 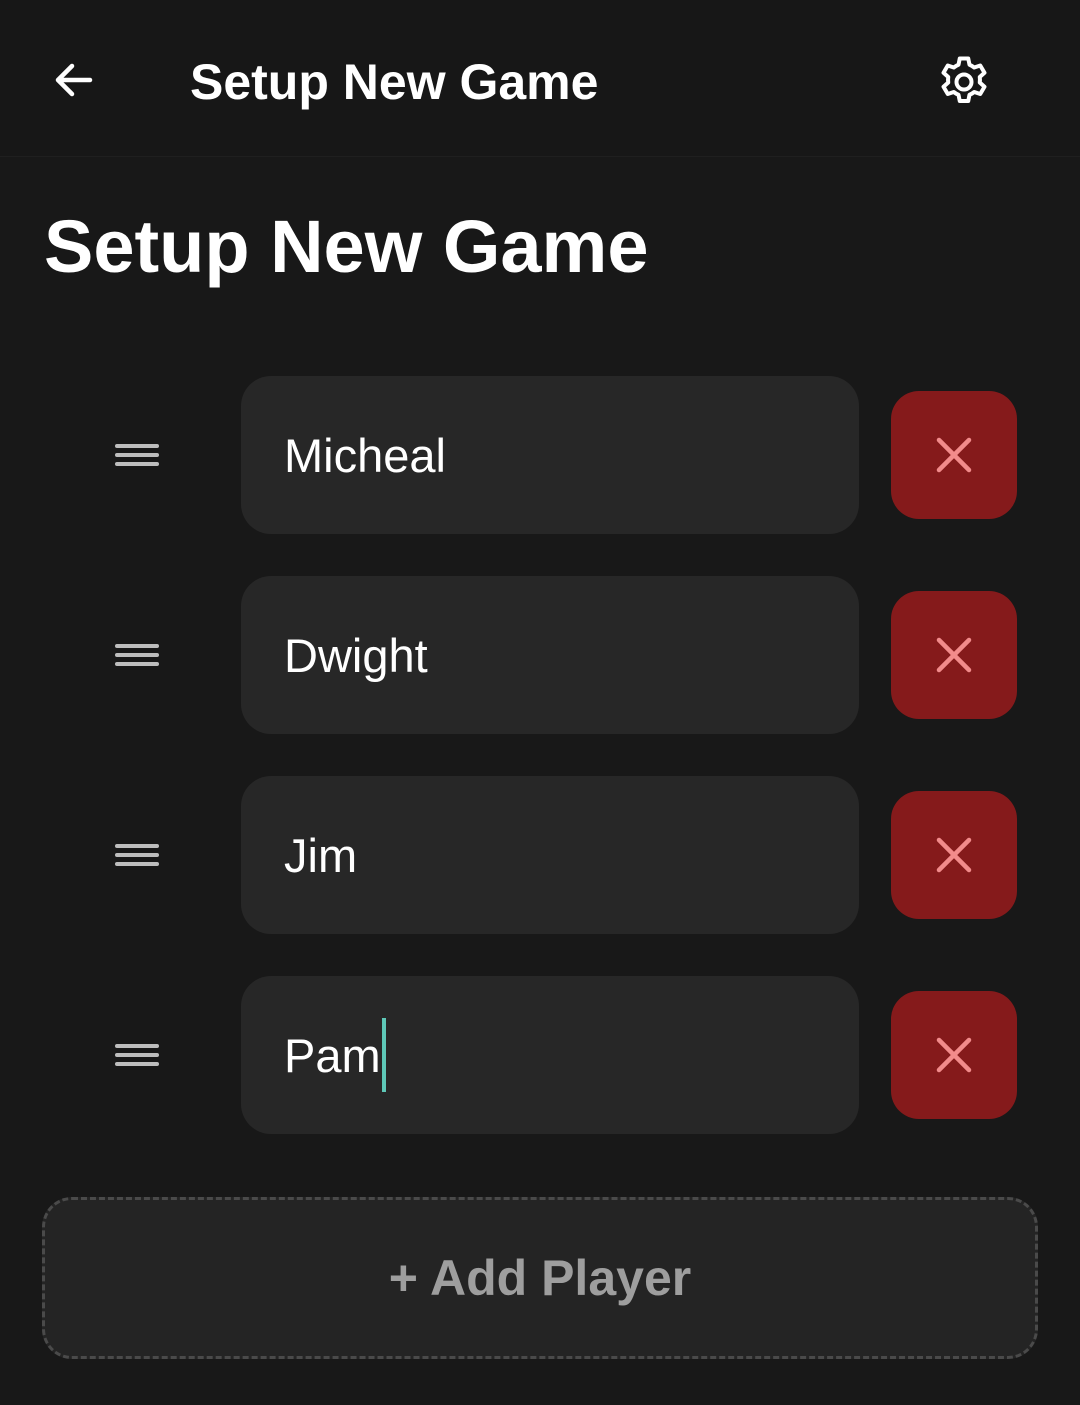 I want to click on page-title: Setup New Game, so click(x=346, y=246).